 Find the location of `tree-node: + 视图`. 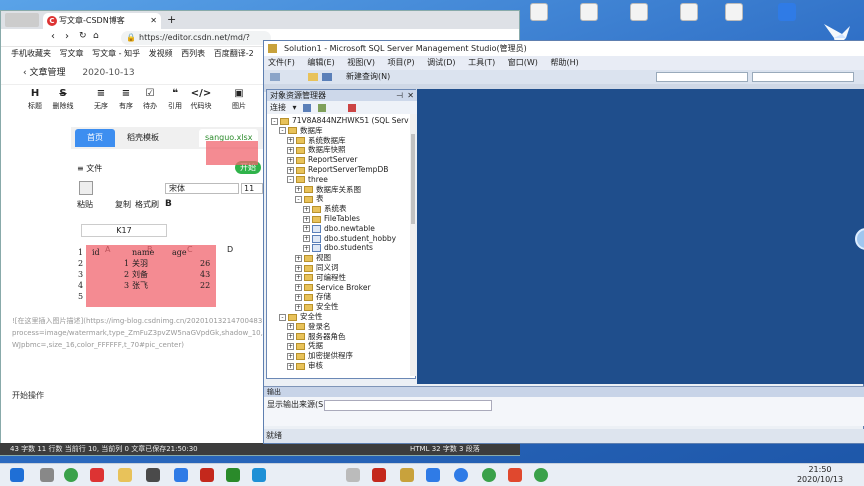

tree-node: + 视图 is located at coordinates (313, 258).